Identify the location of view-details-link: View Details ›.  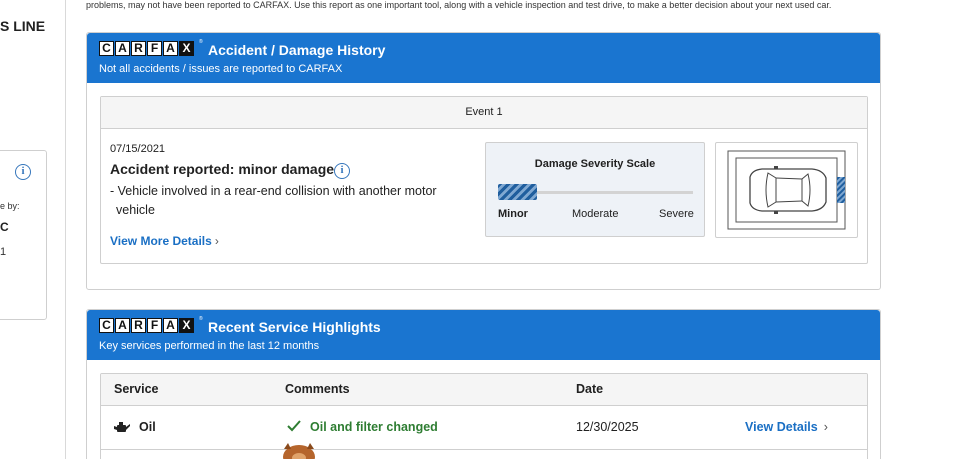
(786, 427).